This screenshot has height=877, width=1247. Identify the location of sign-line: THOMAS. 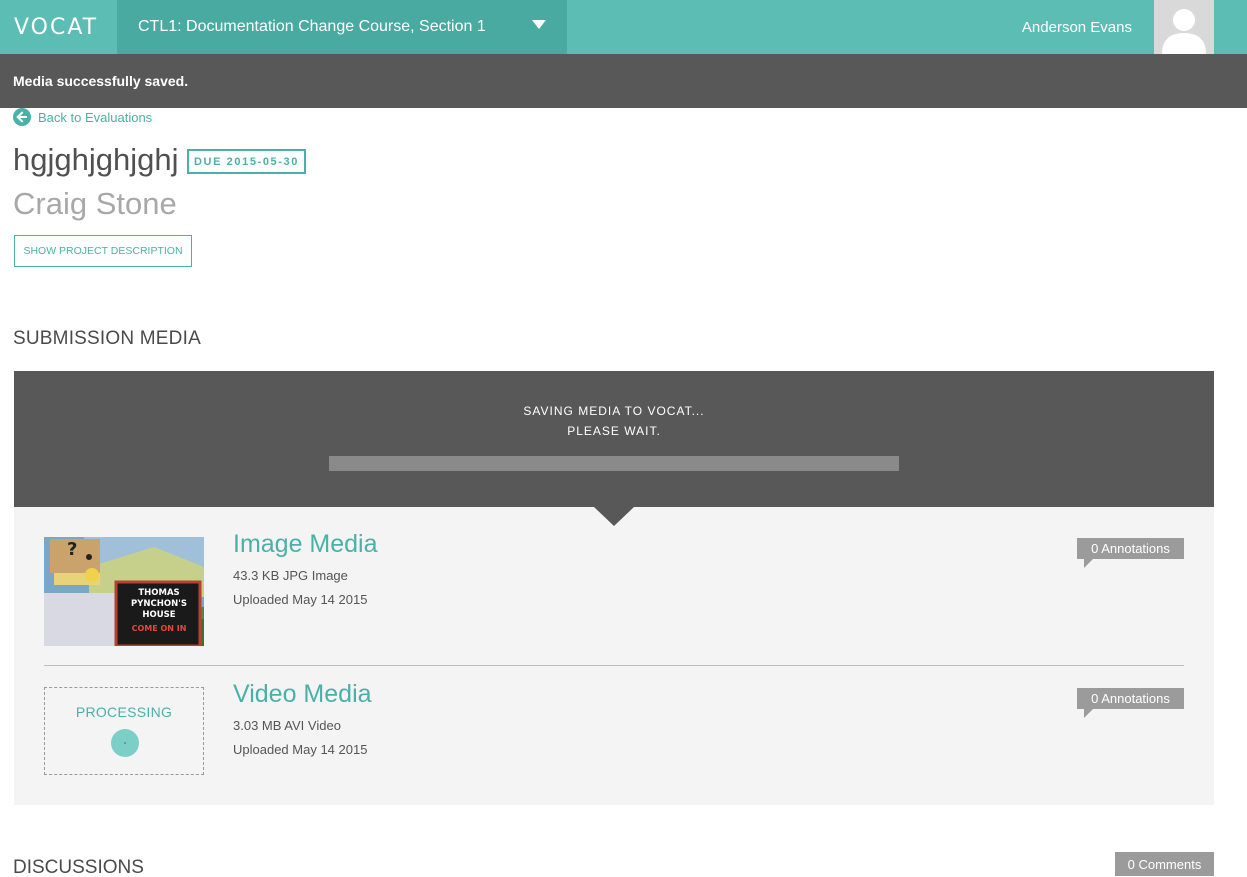
(159, 593).